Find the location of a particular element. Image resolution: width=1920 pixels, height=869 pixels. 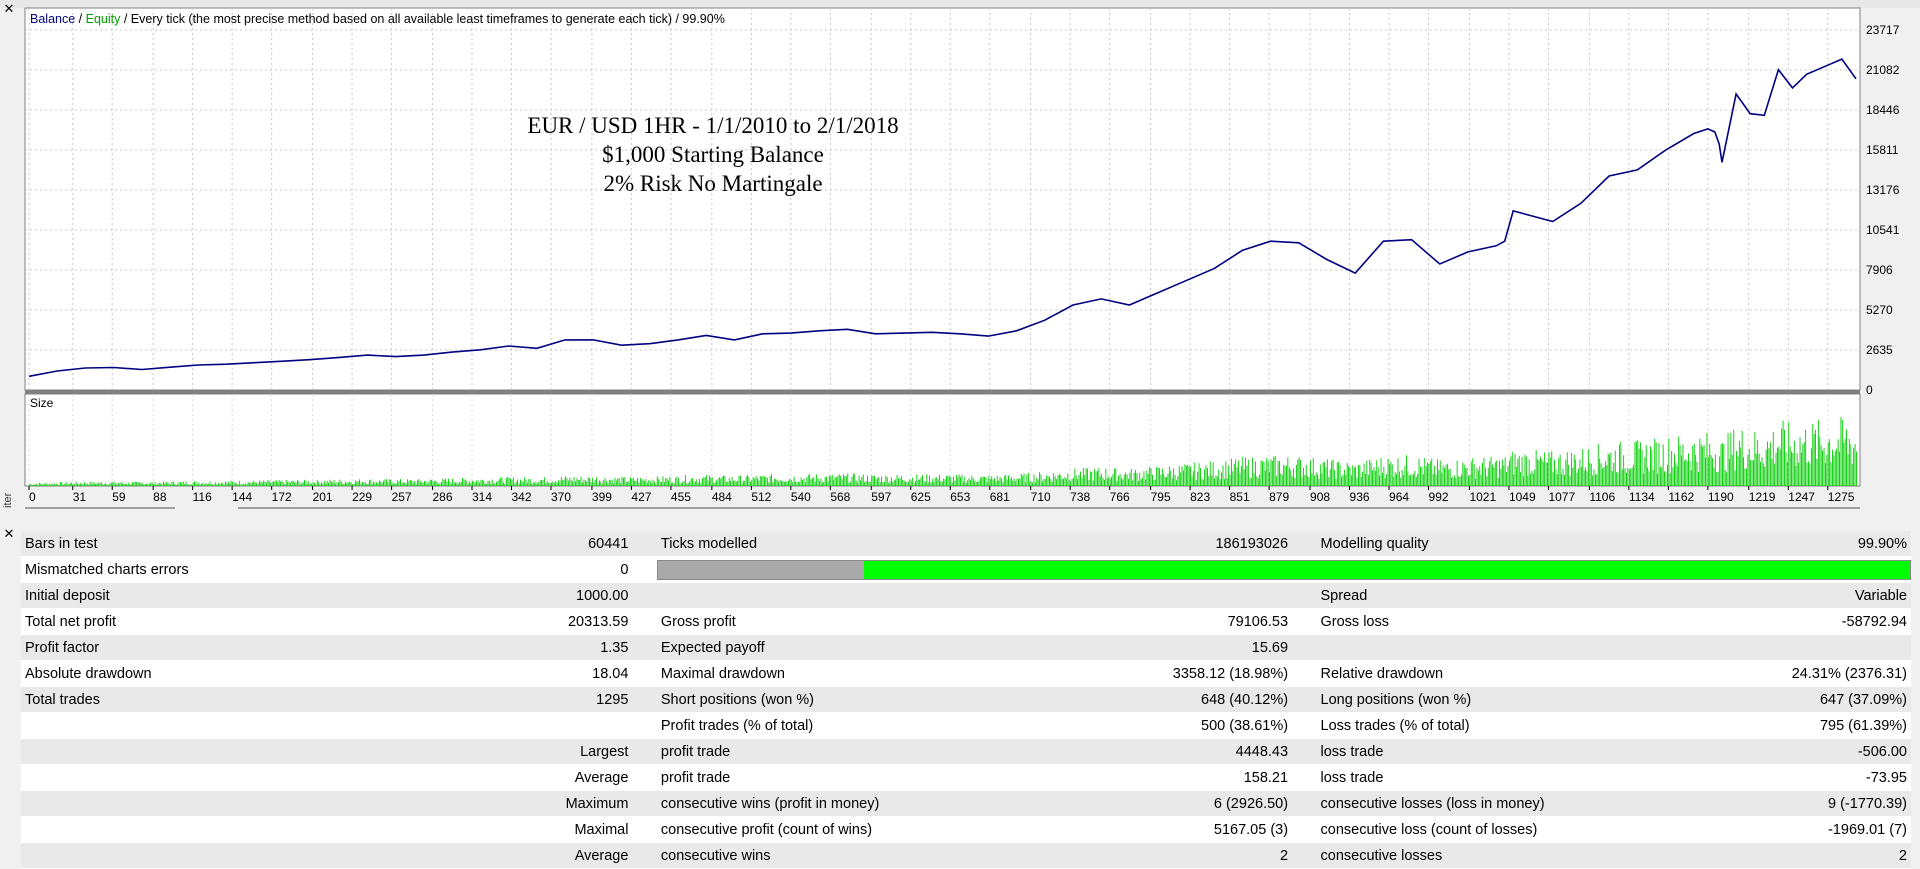

stats-cell: consecutive loss (count of losses) is located at coordinates (1551, 829).